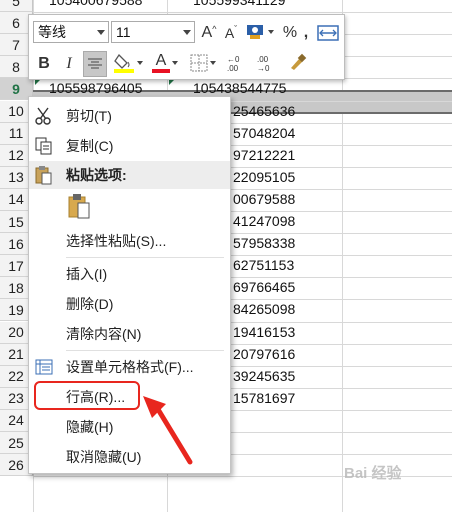  I want to click on watermark: Bai 经验, so click(373, 473).